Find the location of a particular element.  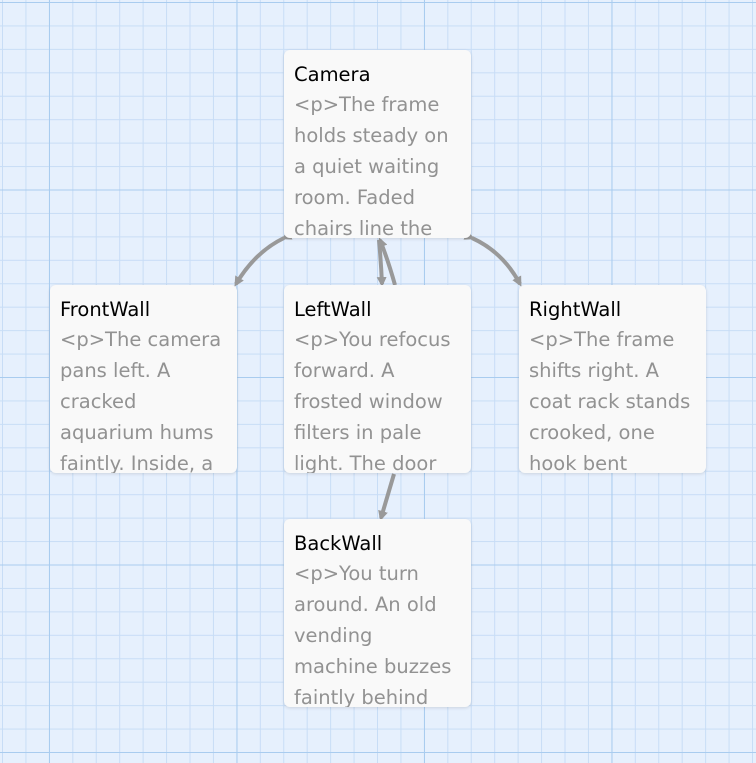

arrow-camera-leftwall is located at coordinates (381, 263).